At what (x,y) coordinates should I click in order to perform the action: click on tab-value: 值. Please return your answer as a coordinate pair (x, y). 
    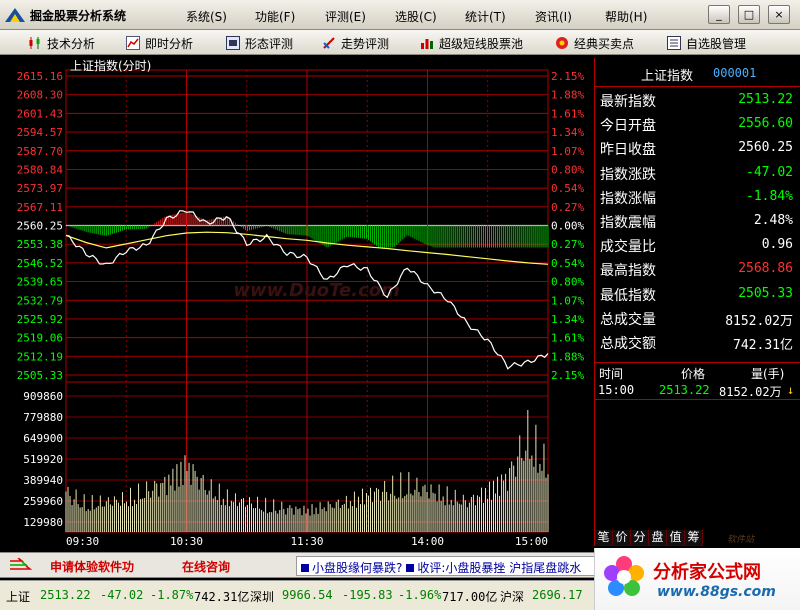
    Looking at the image, I should click on (676, 538).